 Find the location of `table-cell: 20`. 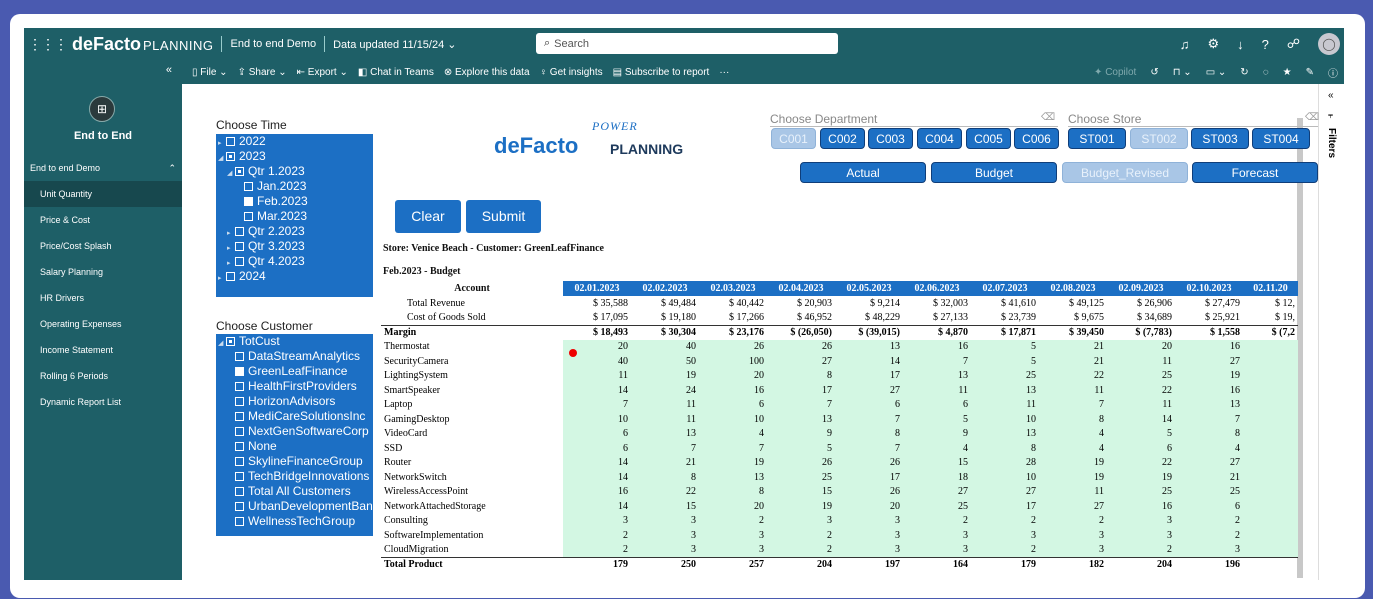

table-cell: 20 is located at coordinates (1141, 346).